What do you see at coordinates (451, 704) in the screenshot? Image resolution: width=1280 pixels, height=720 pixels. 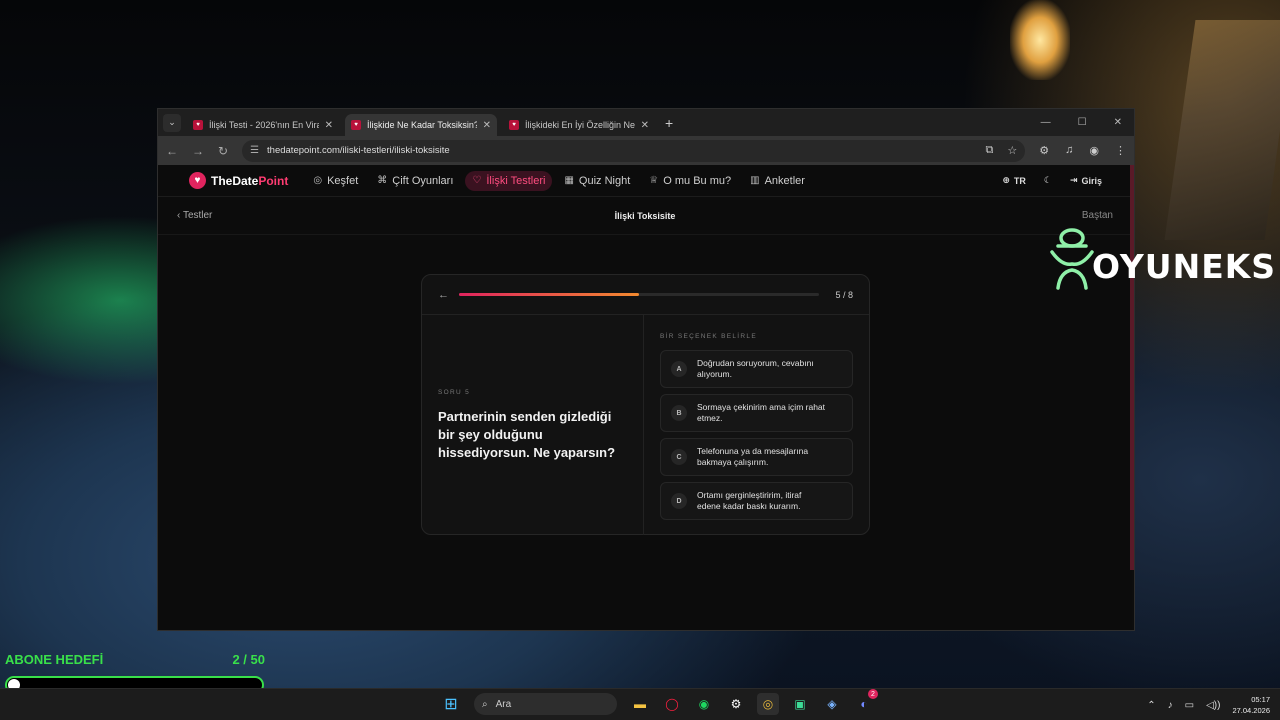 I see `start-button: ⊞` at bounding box center [451, 704].